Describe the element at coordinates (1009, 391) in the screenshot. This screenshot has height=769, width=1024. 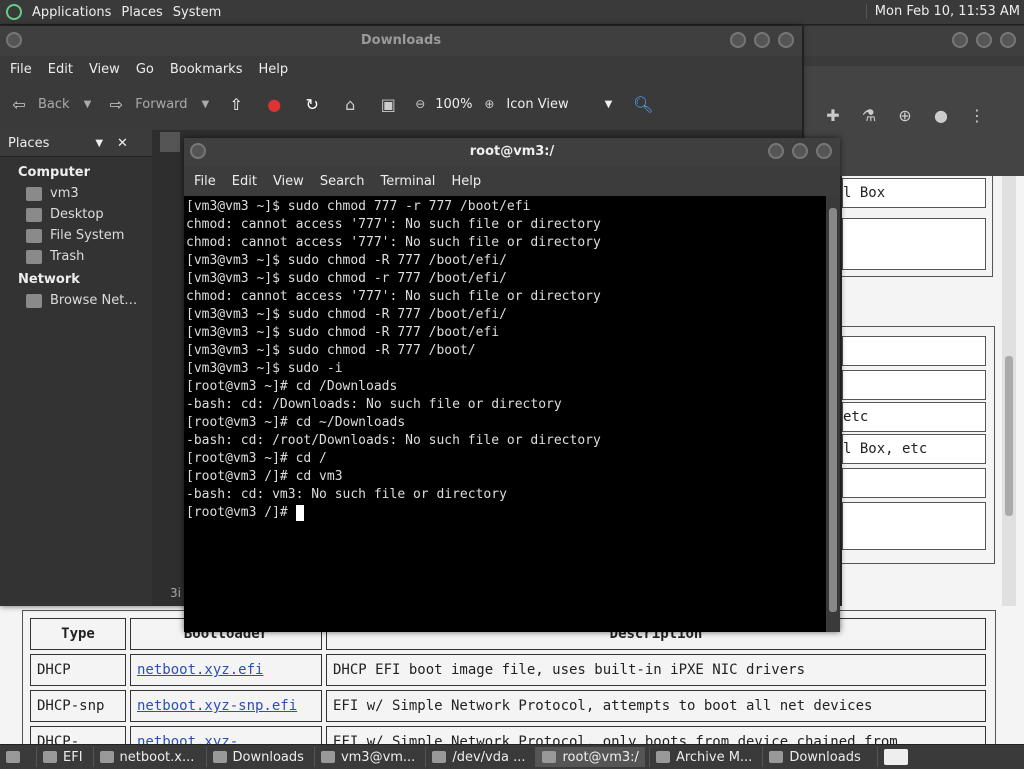
I see `browser-scrollbar` at that location.